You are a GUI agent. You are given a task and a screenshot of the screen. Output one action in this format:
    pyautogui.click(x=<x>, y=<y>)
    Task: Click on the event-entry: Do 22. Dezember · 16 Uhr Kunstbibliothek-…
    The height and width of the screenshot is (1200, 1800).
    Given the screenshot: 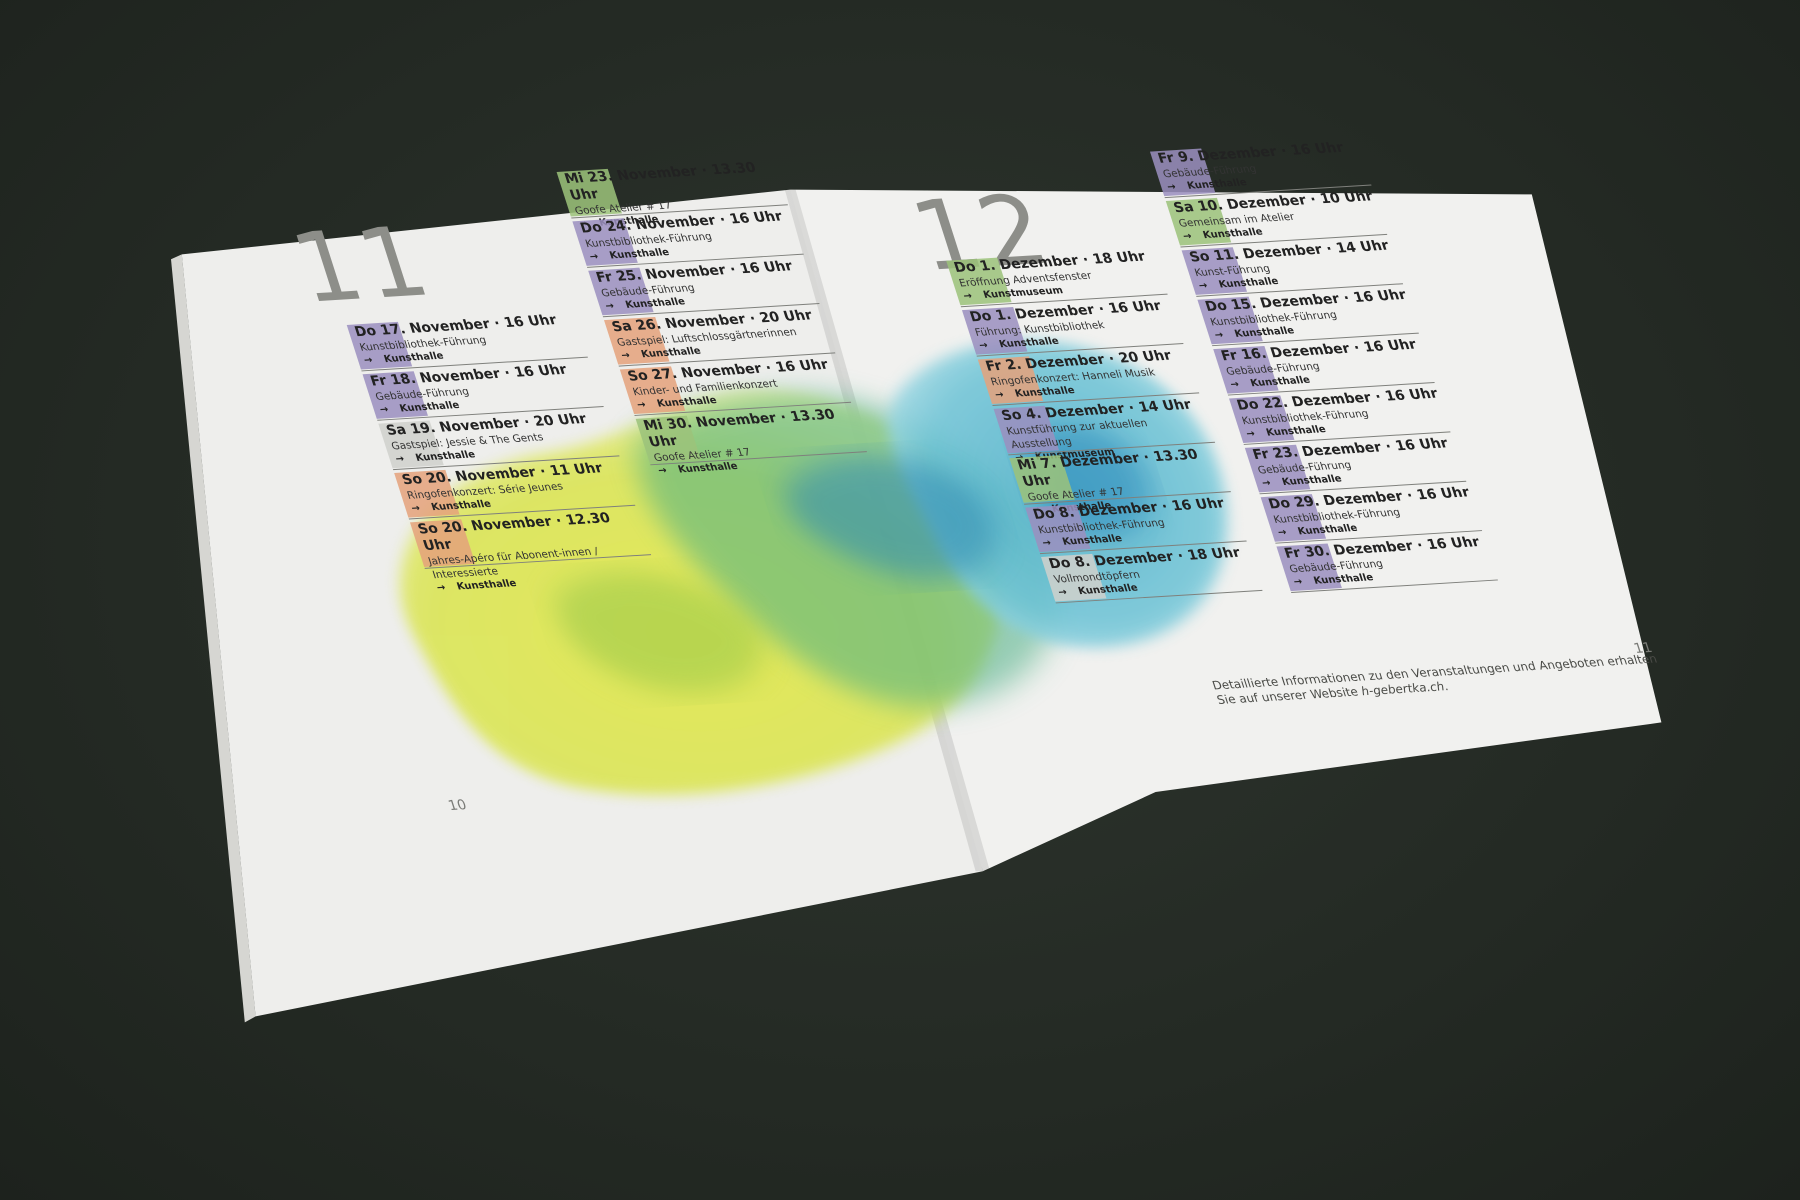 What is the action you would take?
    pyautogui.click(x=1340, y=415)
    